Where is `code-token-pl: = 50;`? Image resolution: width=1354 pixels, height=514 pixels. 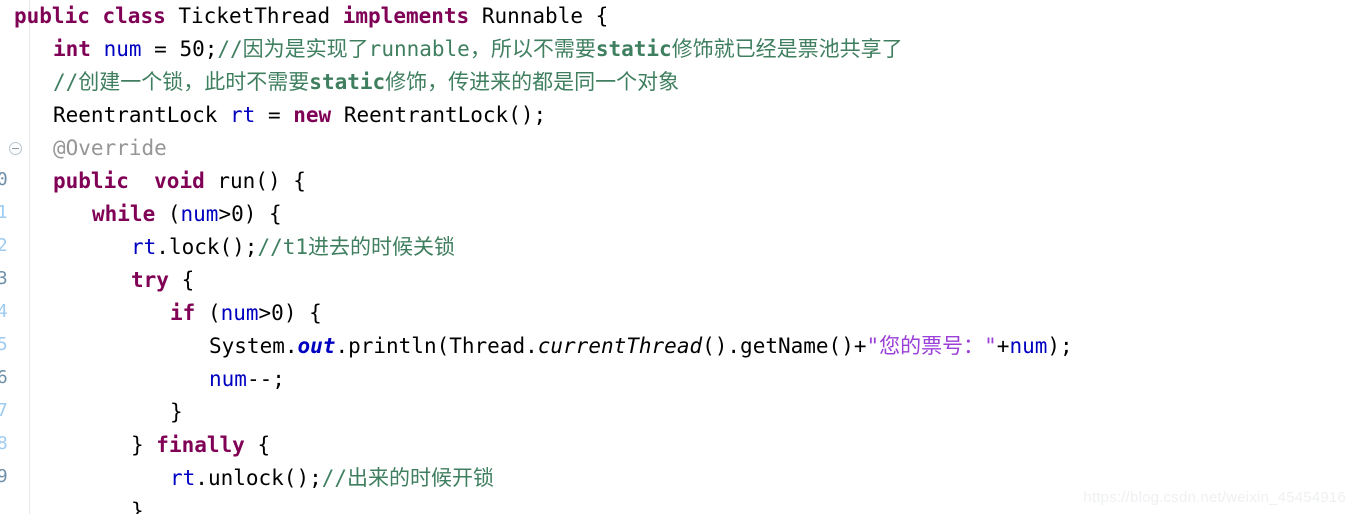 code-token-pl: = 50; is located at coordinates (179, 49).